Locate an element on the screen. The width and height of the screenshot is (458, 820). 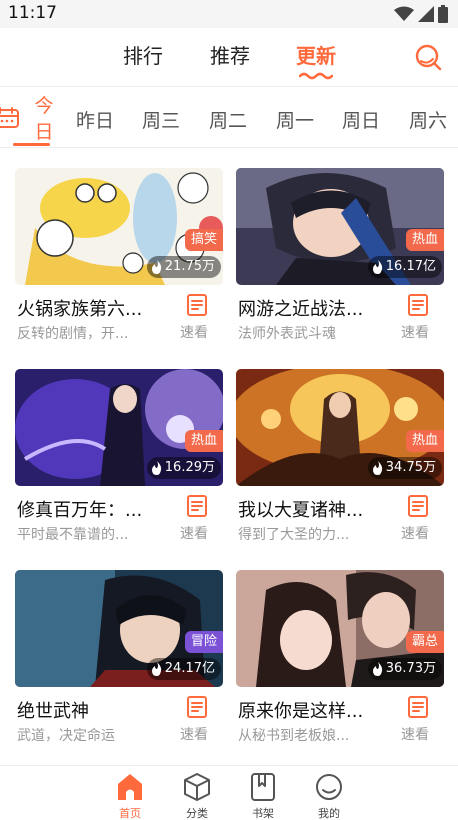
comic-card: 搞笑 21.75万 火锅家族第六... 反转的剧情，开... 速看 is located at coordinates (119, 258).